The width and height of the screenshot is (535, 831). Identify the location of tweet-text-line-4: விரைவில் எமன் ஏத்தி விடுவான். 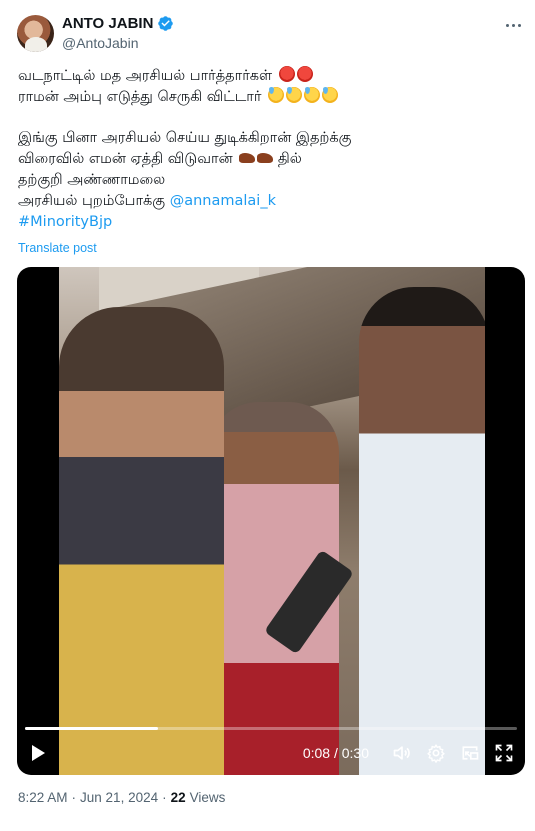
(125, 159).